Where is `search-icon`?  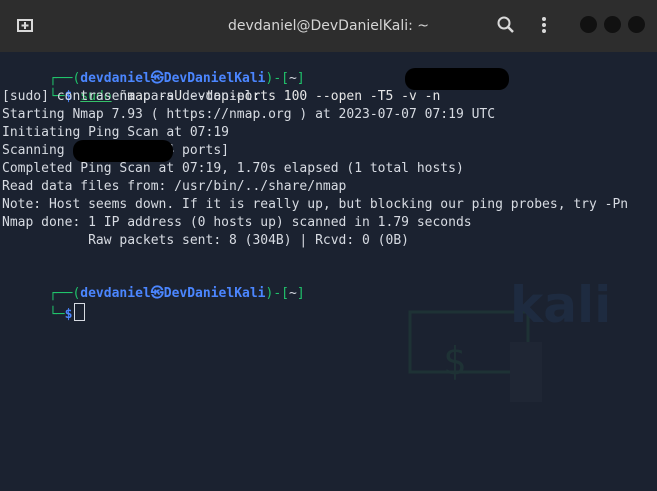 search-icon is located at coordinates (506, 25).